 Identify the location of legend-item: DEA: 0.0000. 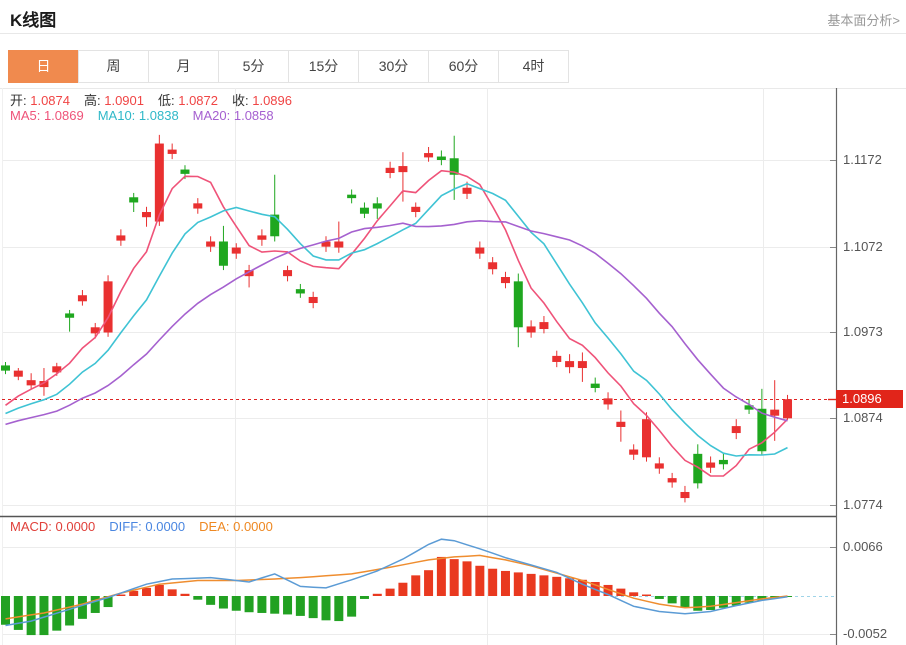
(236, 526).